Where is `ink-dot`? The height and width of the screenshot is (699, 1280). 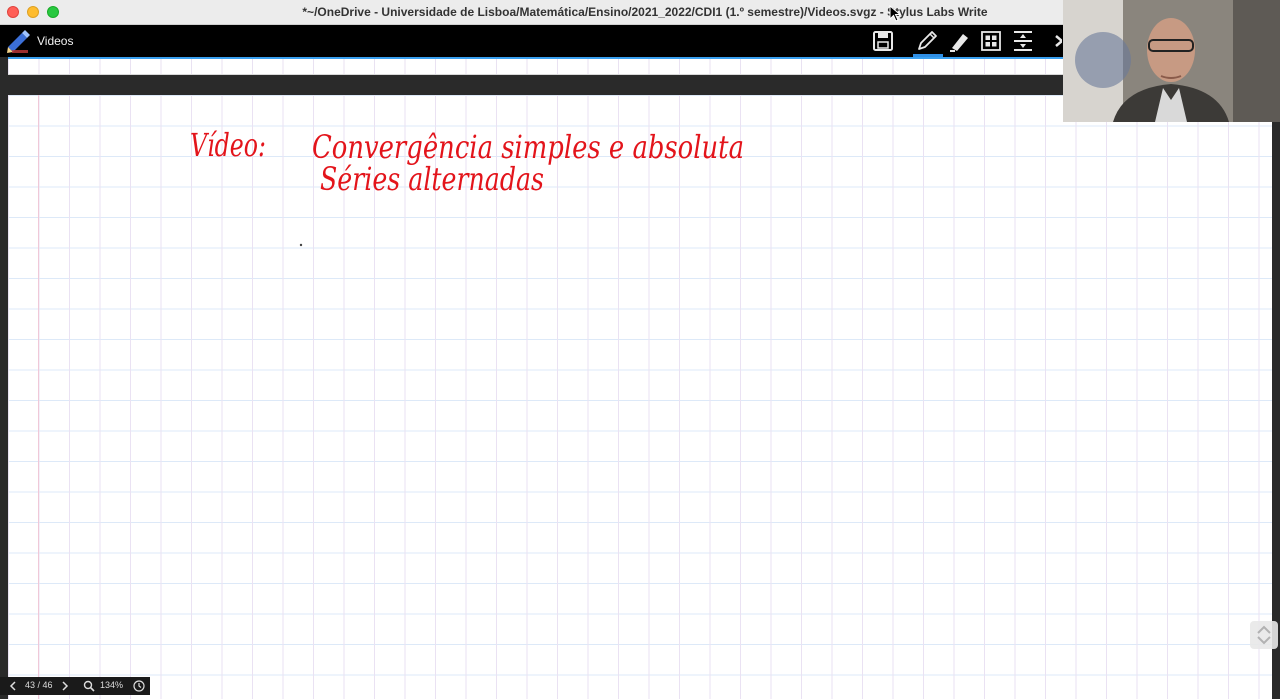
ink-dot is located at coordinates (301, 245).